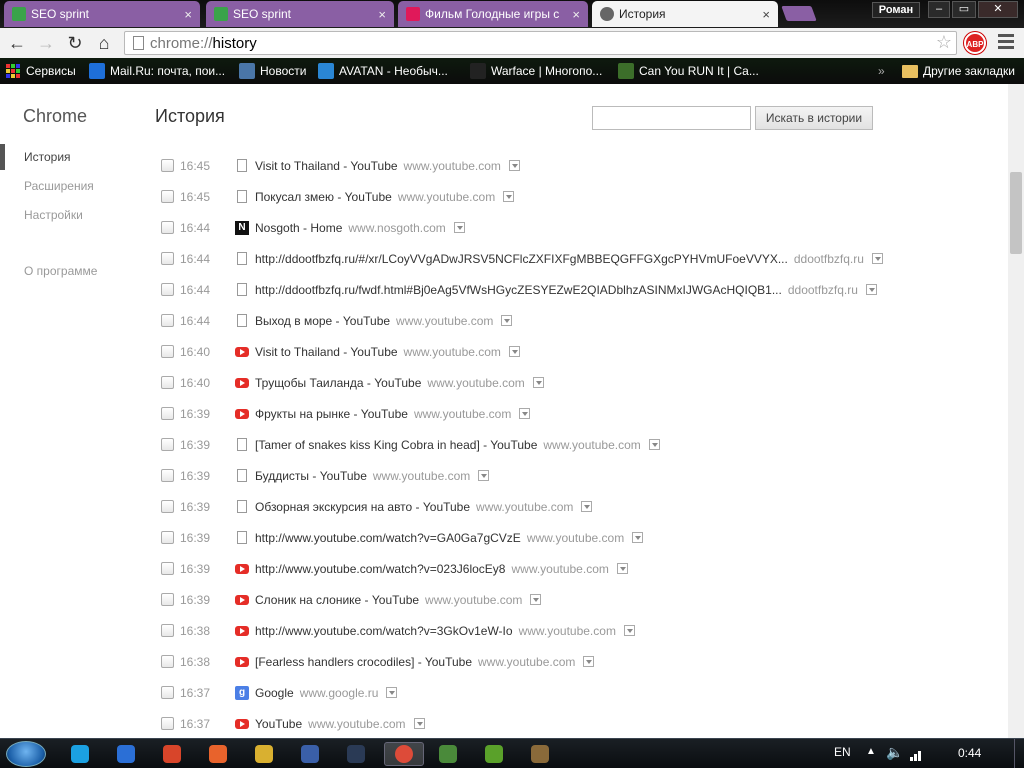 This screenshot has width=1024, height=768. Describe the element at coordinates (799, 13) in the screenshot. I see `new-tab-button` at that location.